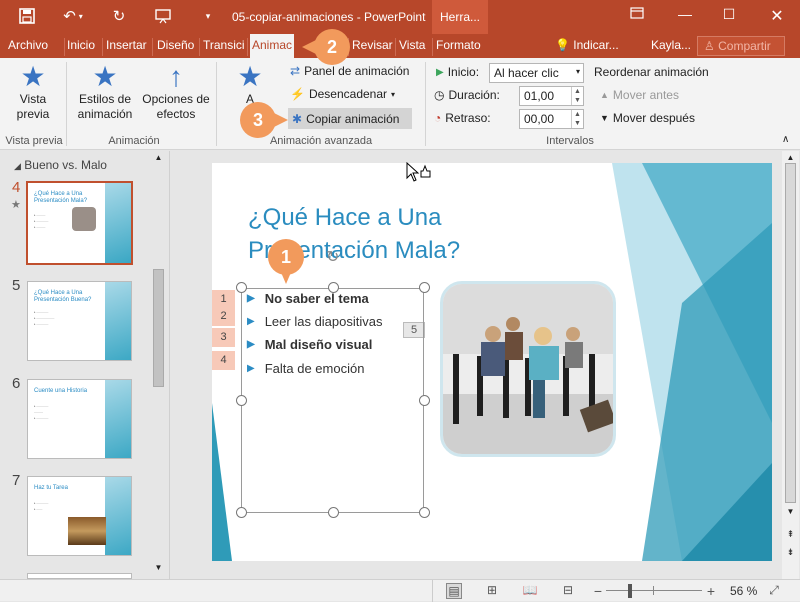  I want to click on collapse-ribbon-icon: ∧, so click(785, 139).